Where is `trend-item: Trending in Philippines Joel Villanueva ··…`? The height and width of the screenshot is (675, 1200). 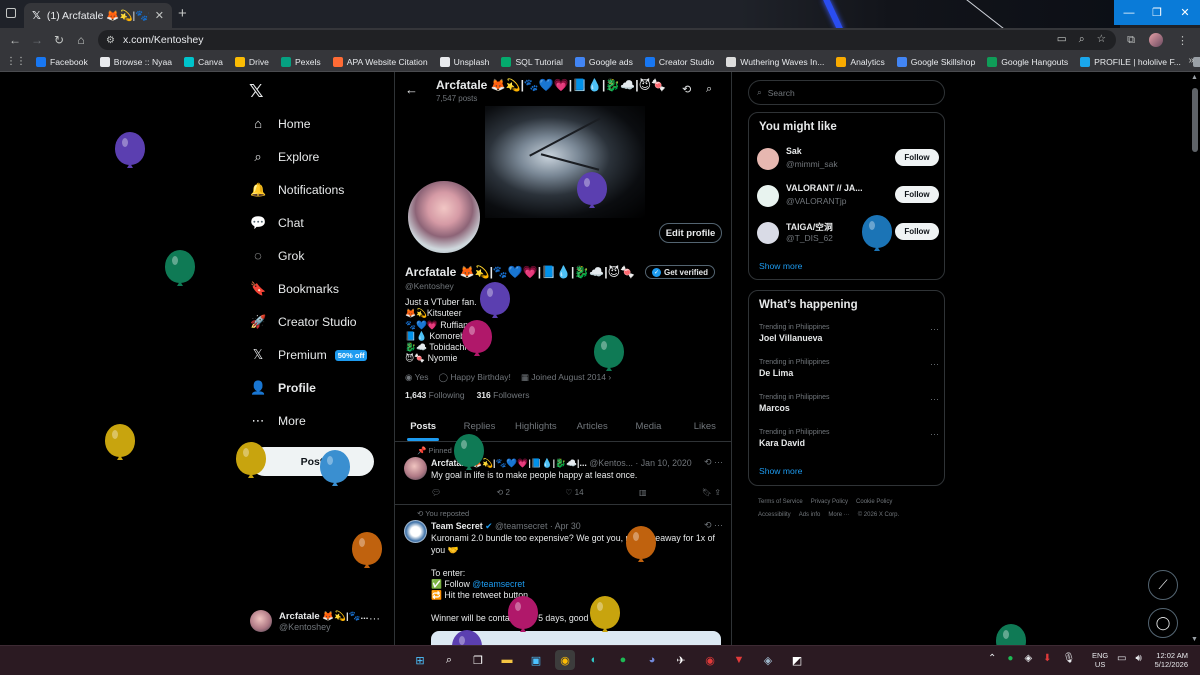 trend-item: Trending in Philippines Joel Villanueva ··… is located at coordinates (849, 333).